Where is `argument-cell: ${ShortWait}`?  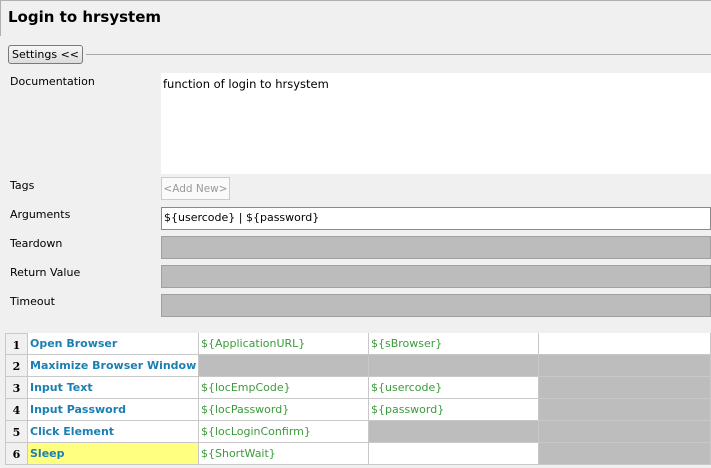 argument-cell: ${ShortWait} is located at coordinates (284, 454).